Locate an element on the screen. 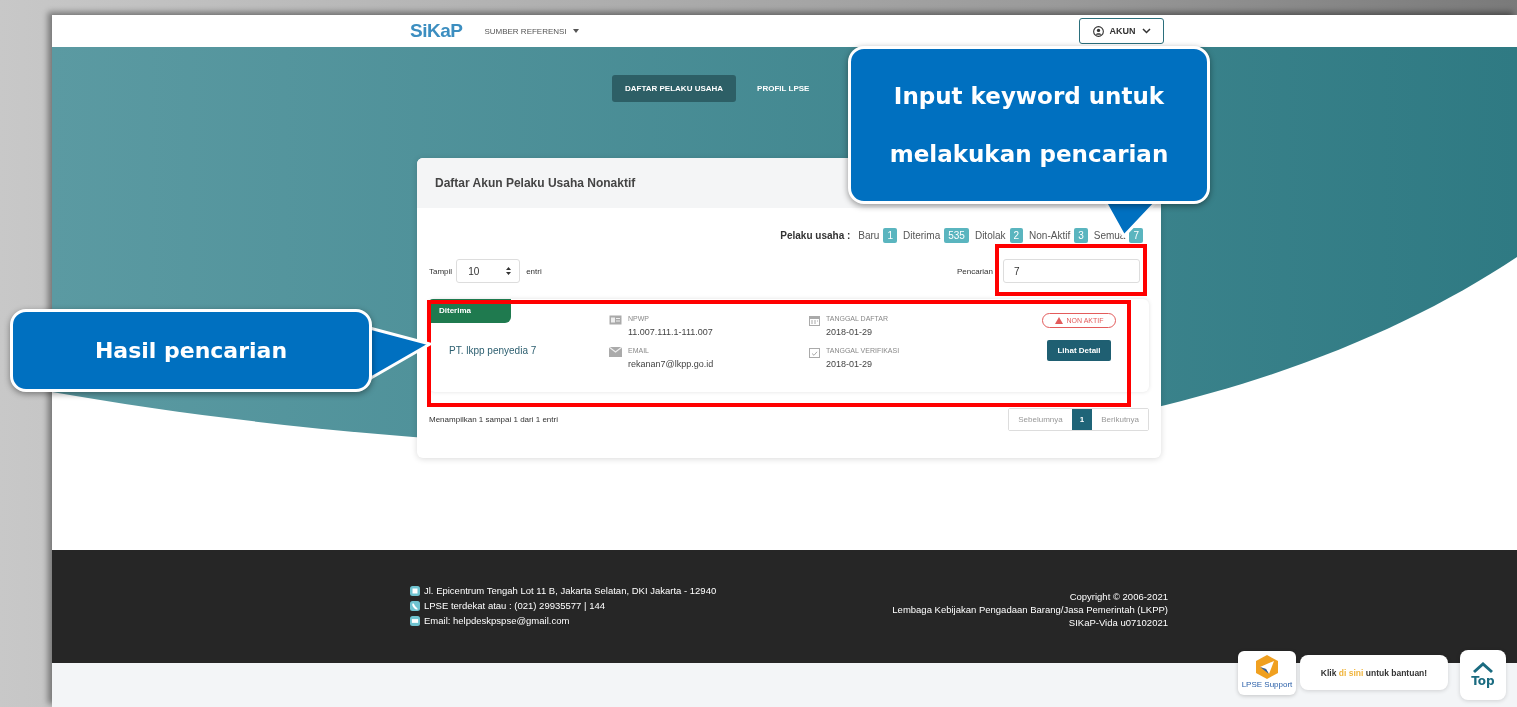 This screenshot has height=707, width=1517. contact-text: Email: helpdeskpspse@gmail.com is located at coordinates (497, 620).